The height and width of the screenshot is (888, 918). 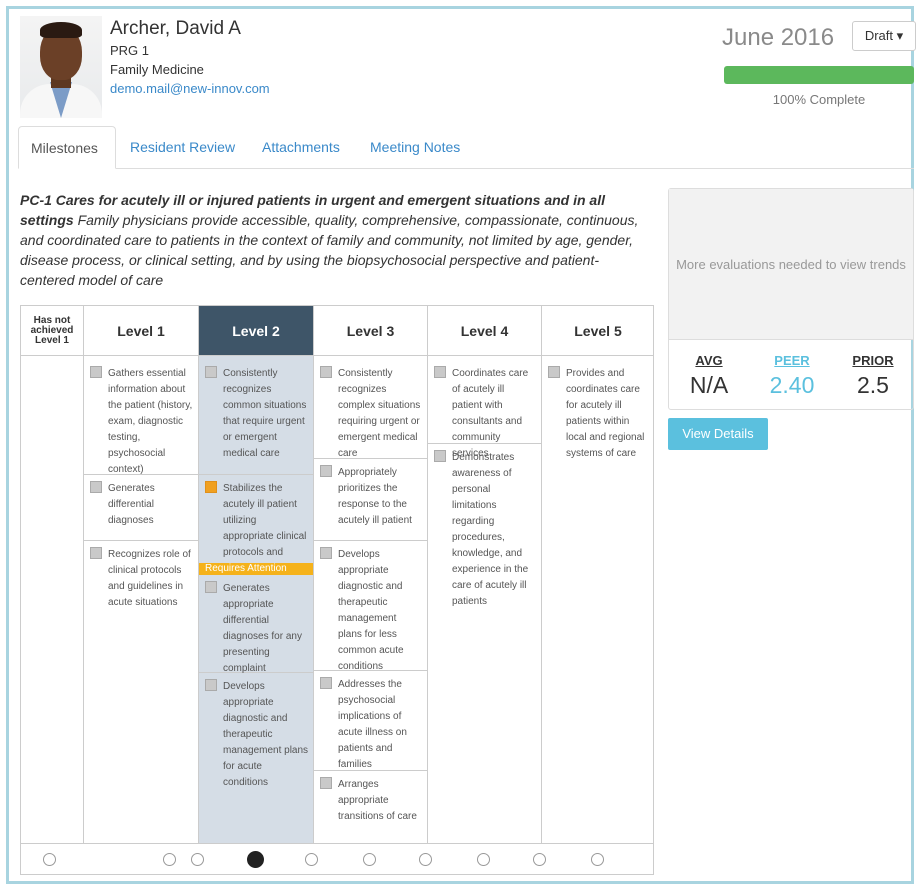 I want to click on level-radio-row, so click(x=337, y=859).